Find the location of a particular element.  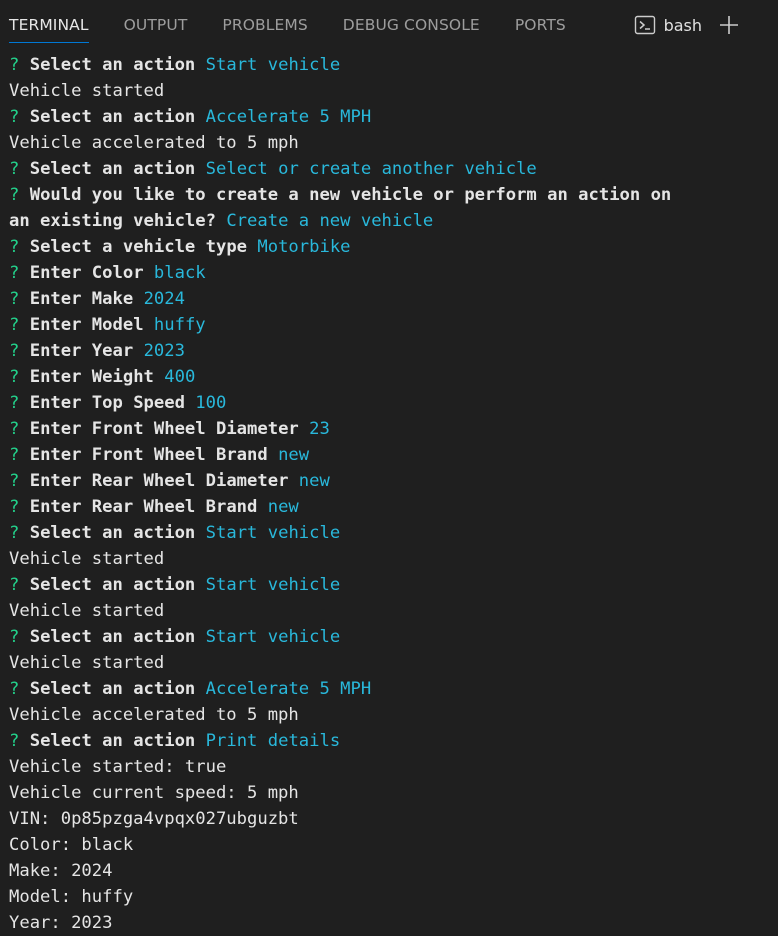

terminal-line: Make: 2024 is located at coordinates (393, 871).